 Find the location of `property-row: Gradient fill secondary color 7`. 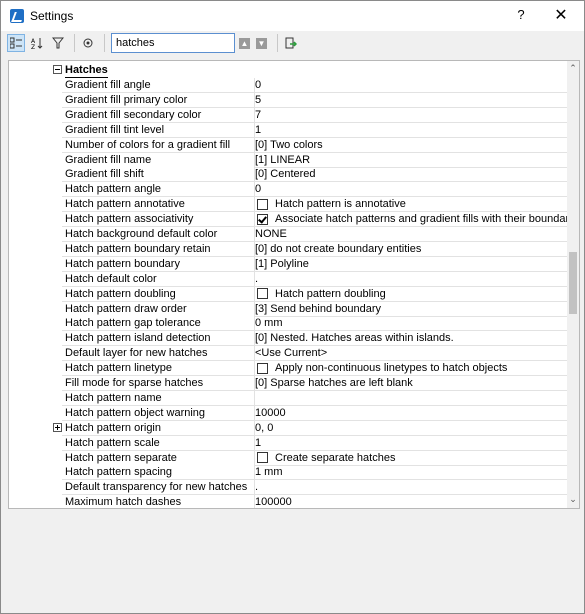

property-row: Gradient fill secondary color 7 is located at coordinates (288, 115).